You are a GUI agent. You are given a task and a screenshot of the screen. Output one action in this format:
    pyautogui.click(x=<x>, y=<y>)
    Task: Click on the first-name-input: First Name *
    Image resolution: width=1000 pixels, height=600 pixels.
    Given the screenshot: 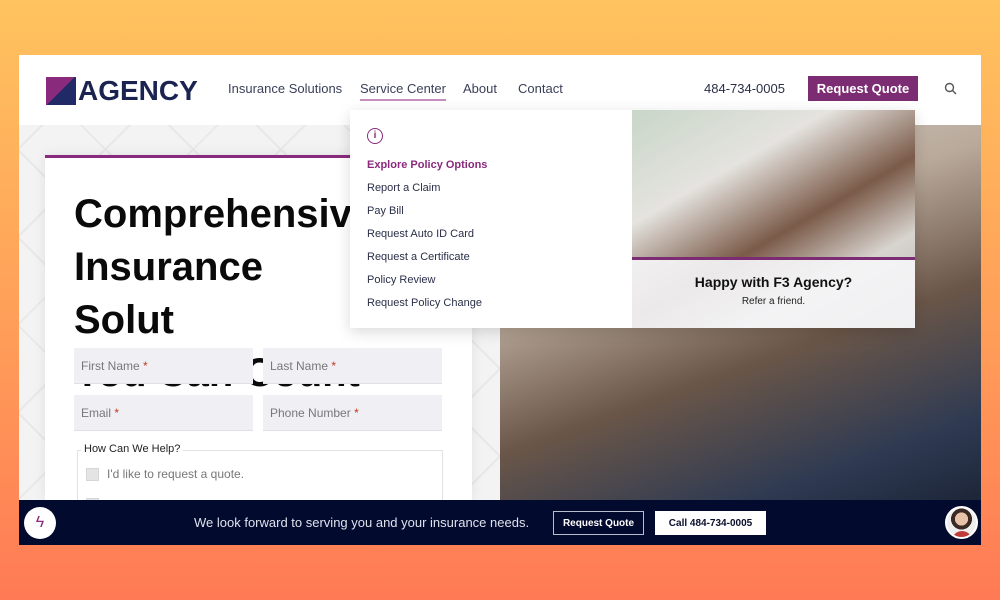 What is the action you would take?
    pyautogui.click(x=163, y=366)
    